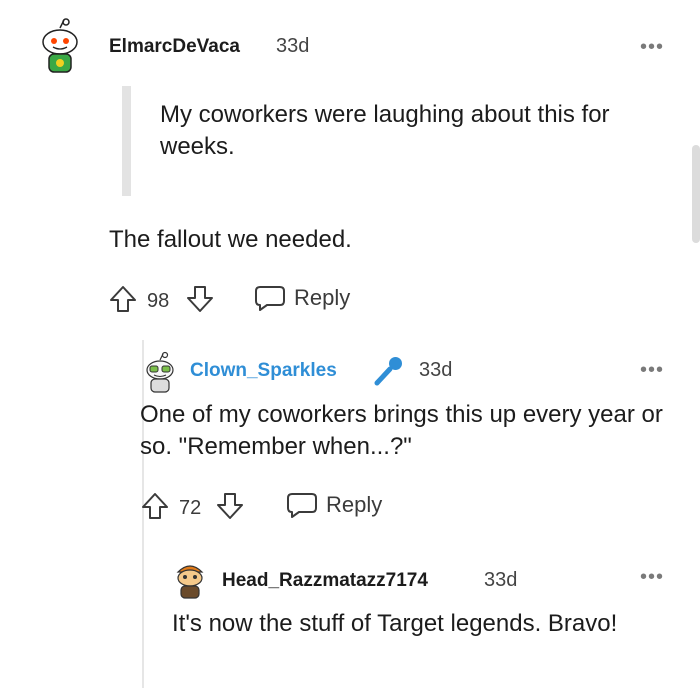 Image resolution: width=700 pixels, height=688 pixels. Describe the element at coordinates (263, 371) in the screenshot. I see `comment-author: Clown_Sparkles` at that location.